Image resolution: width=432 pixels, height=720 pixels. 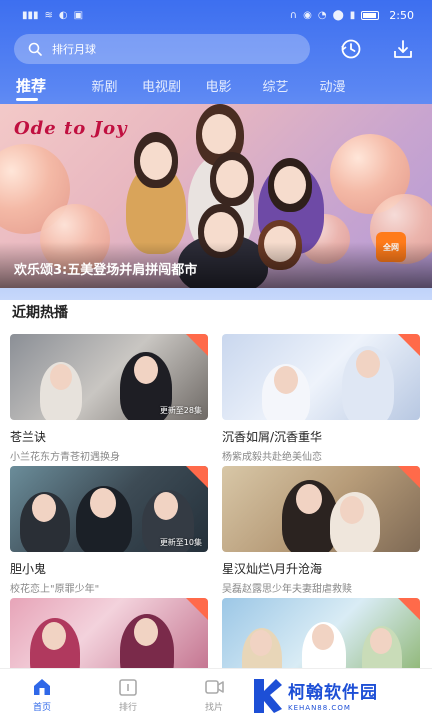 I want to click on show-card: 星汉灿烂\月升沧海 吴磊赵露思少年夫妻甜虐救赎, so click(x=321, y=530).